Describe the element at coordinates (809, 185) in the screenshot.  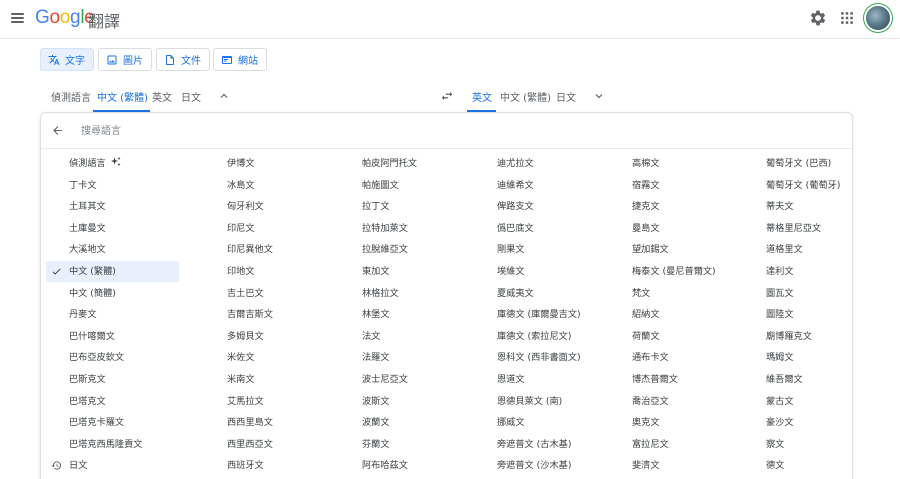
I see `language-option: 葡萄牙文 (葡萄牙)` at that location.